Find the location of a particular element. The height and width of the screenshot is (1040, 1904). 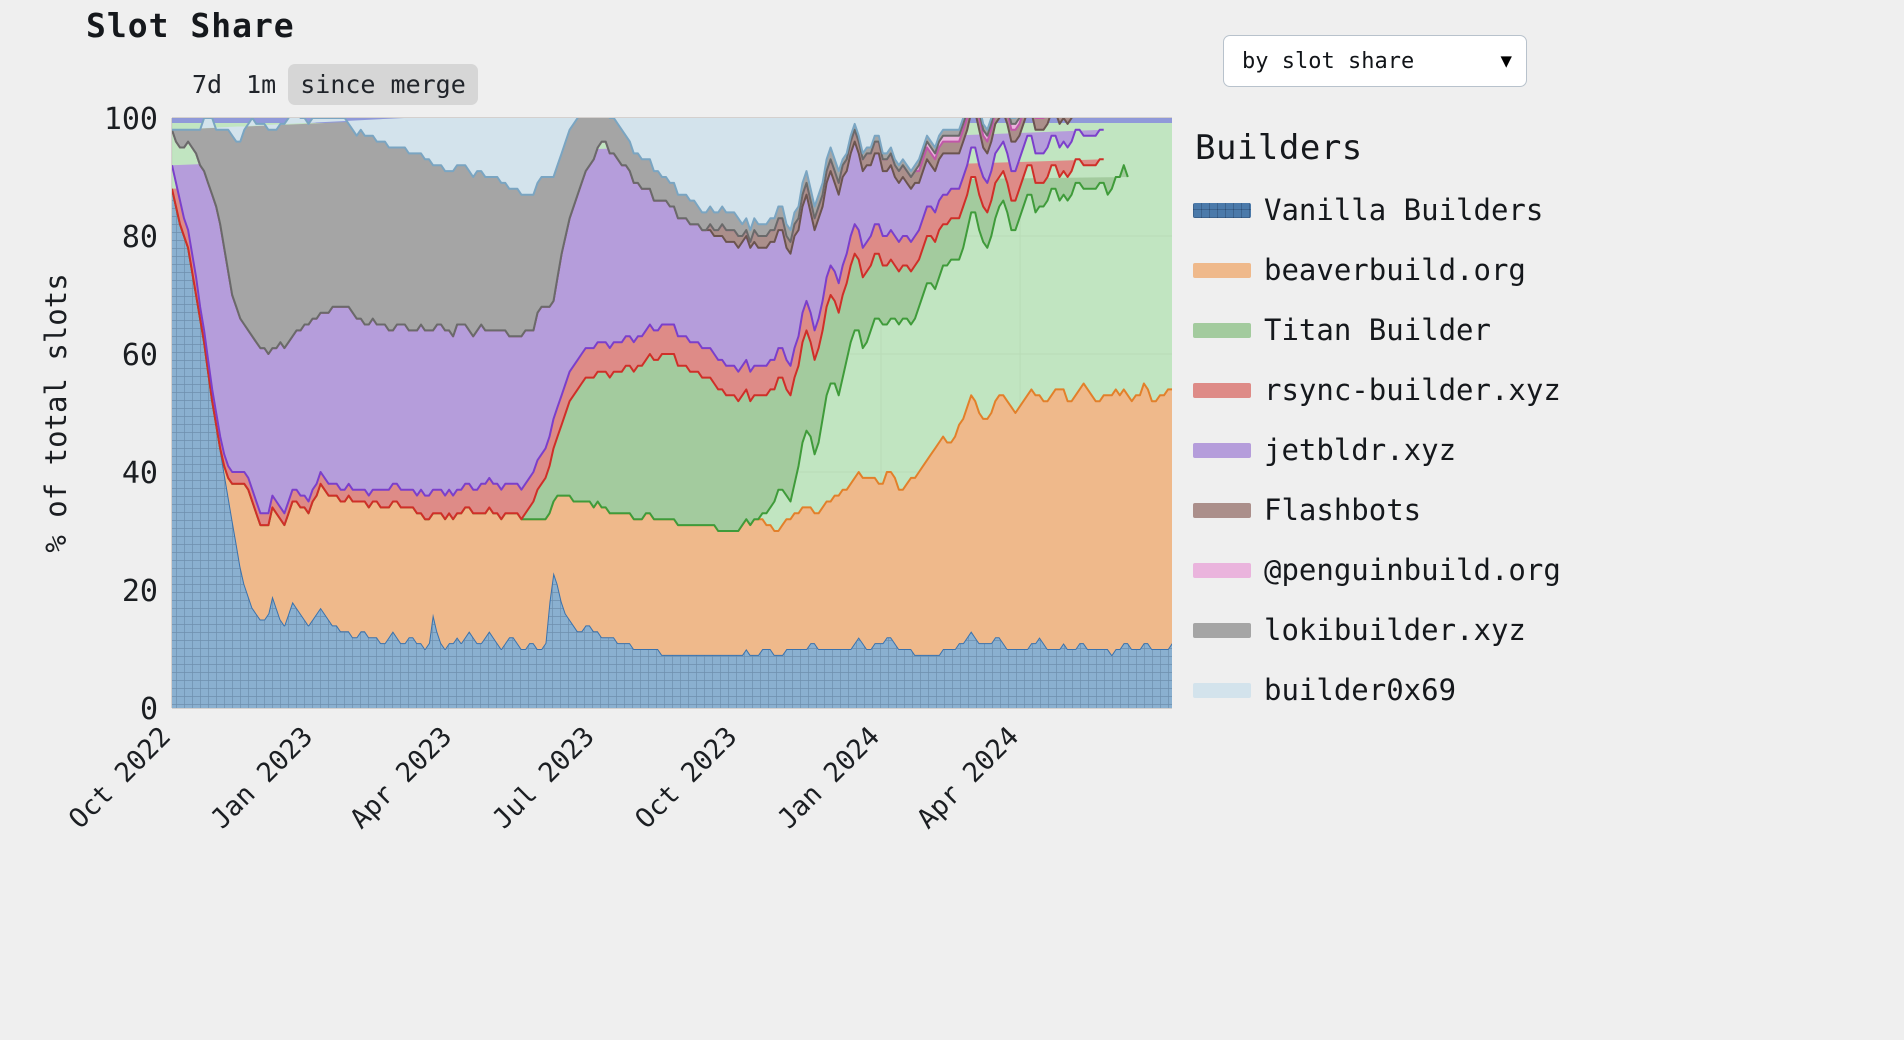

x-tick-label: Apr 2023 is located at coordinates (401, 778).